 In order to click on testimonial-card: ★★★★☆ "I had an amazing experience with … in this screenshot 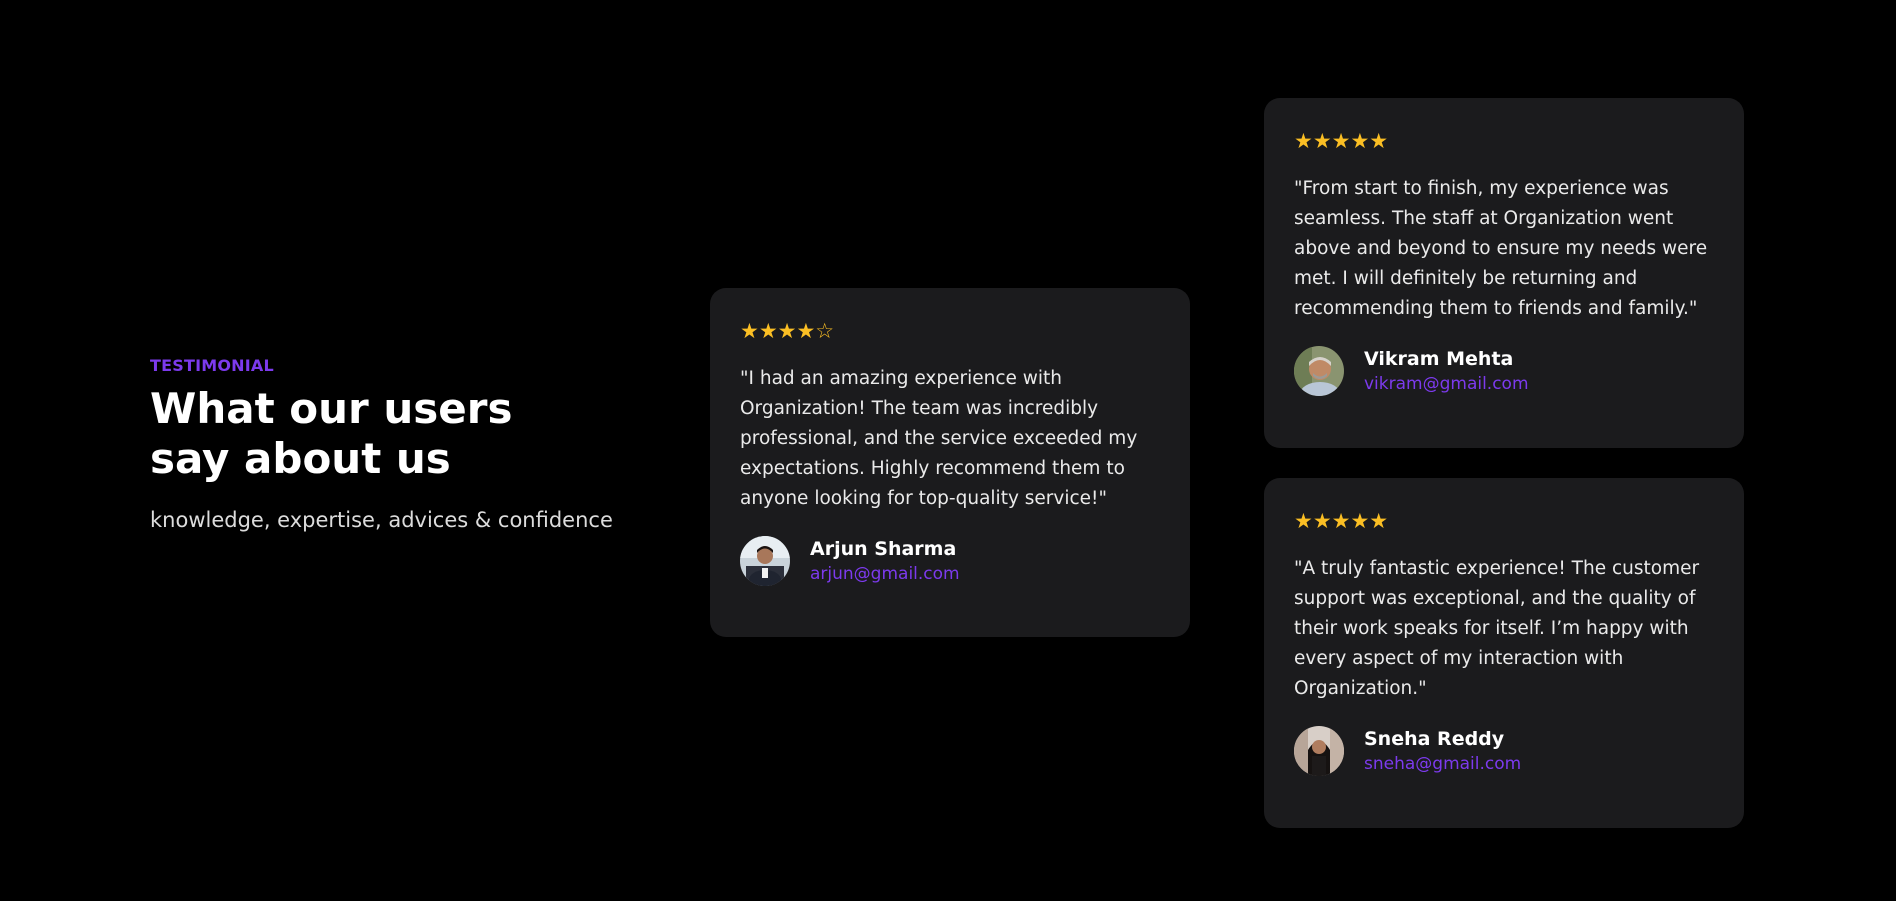, I will do `click(950, 462)`.